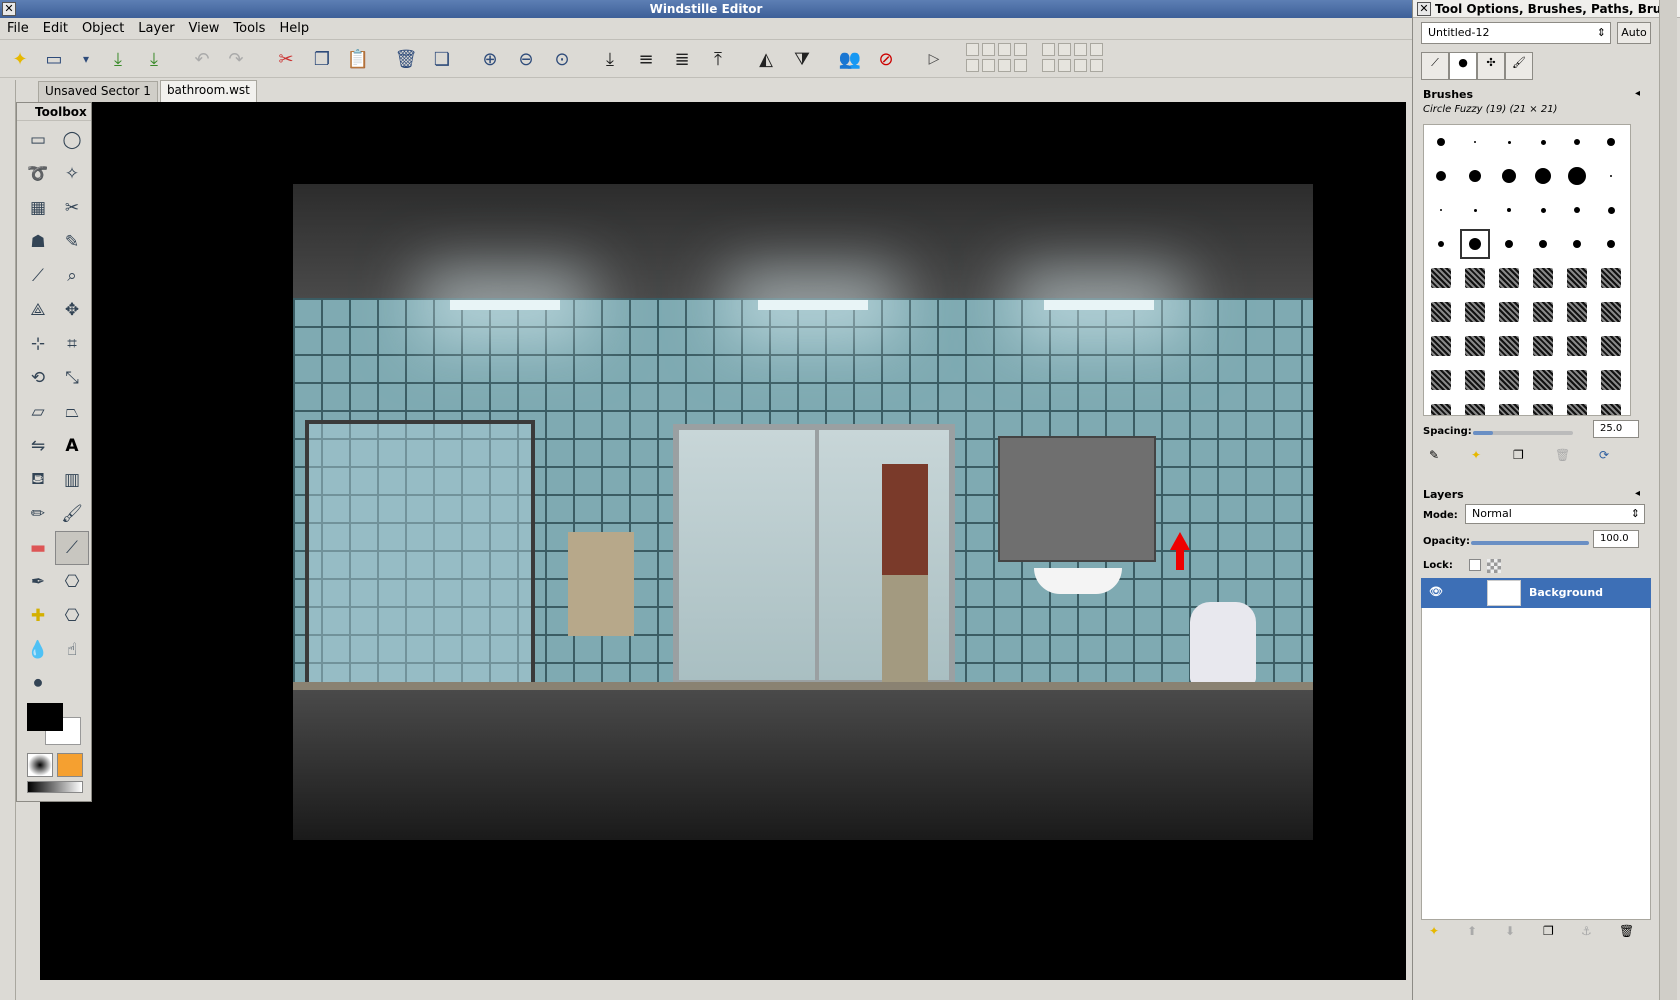 The image size is (1680, 1000). Describe the element at coordinates (208, 91) in the screenshot. I see `tab-bathroom: bathroom.wst` at that location.